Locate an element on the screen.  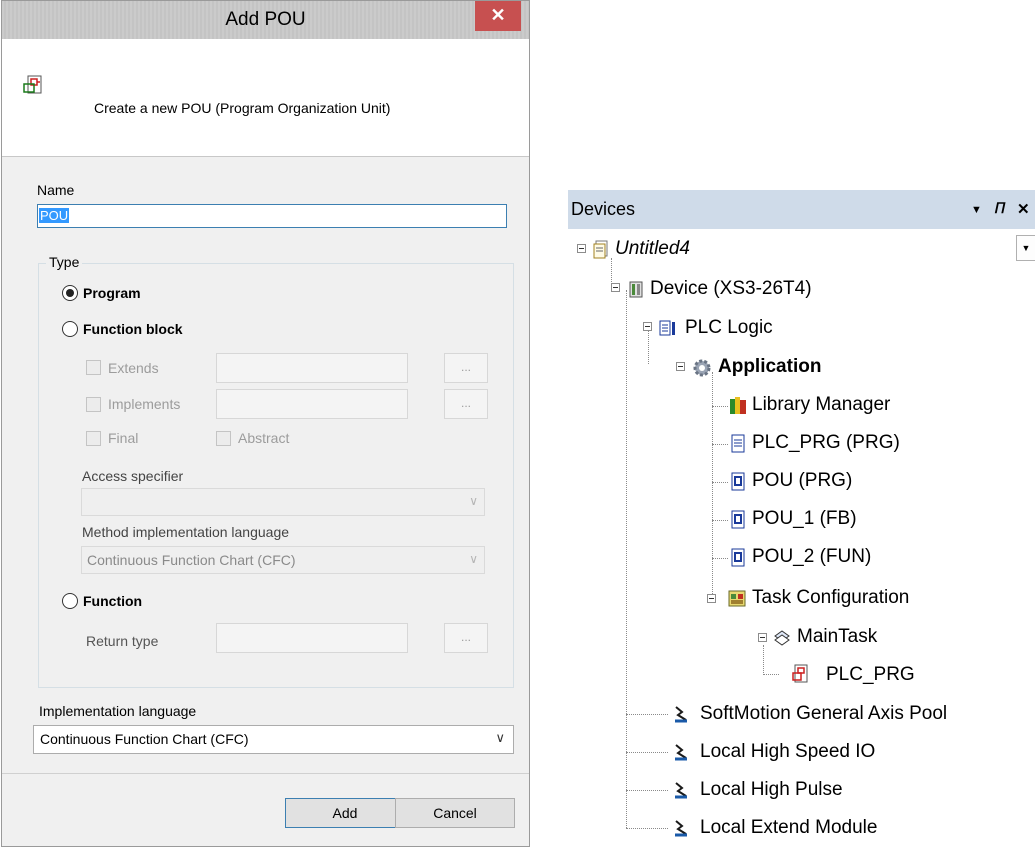
name-label: Name is located at coordinates (56, 190).